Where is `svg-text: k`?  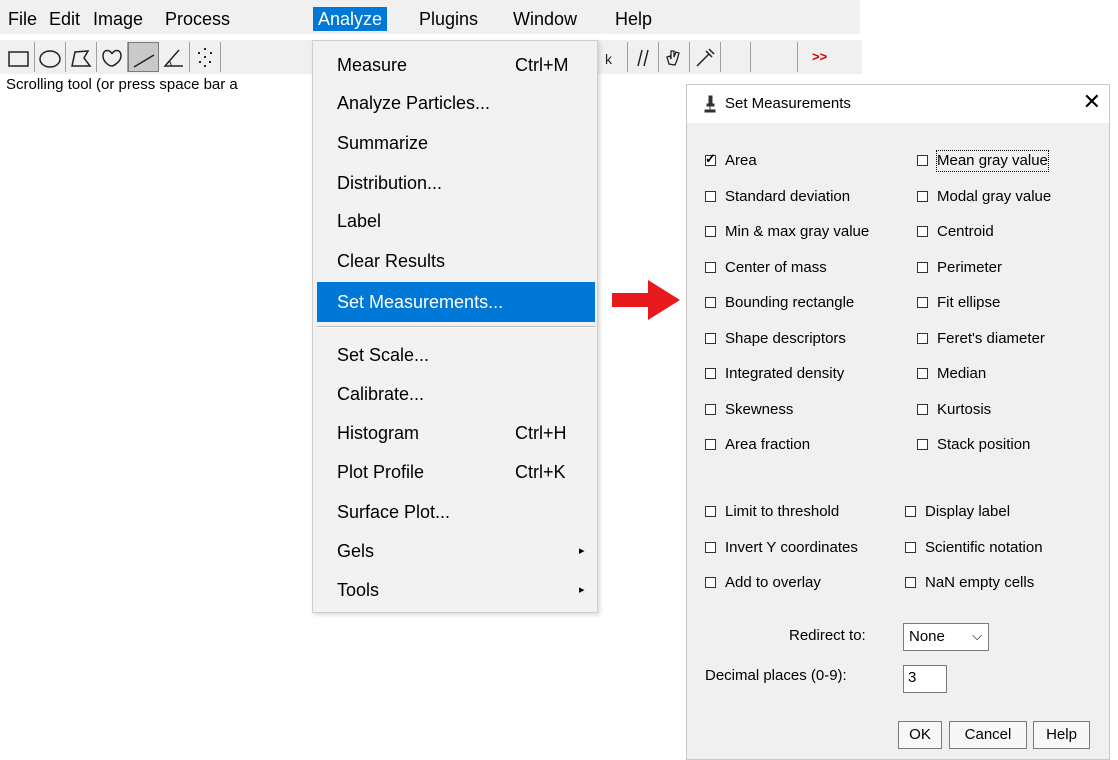 svg-text: k is located at coordinates (609, 59).